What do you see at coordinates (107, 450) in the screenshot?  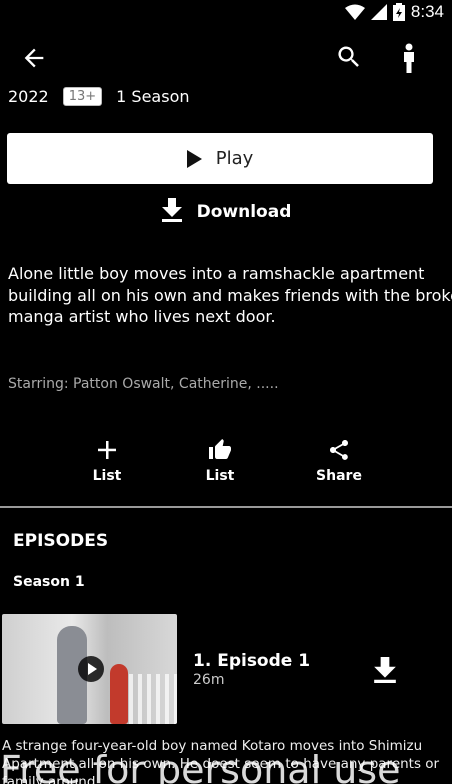 I see `plus-icon` at bounding box center [107, 450].